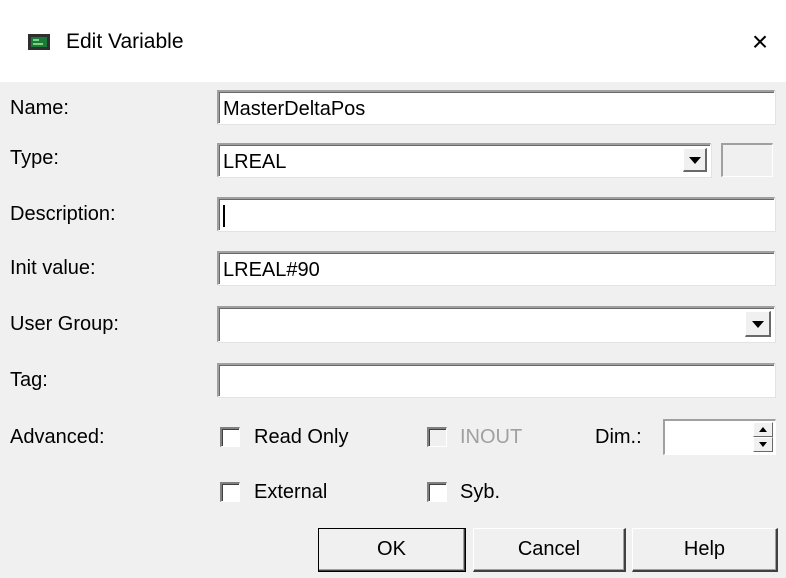 The height and width of the screenshot is (578, 786). Describe the element at coordinates (290, 492) in the screenshot. I see `external-label: External` at that location.